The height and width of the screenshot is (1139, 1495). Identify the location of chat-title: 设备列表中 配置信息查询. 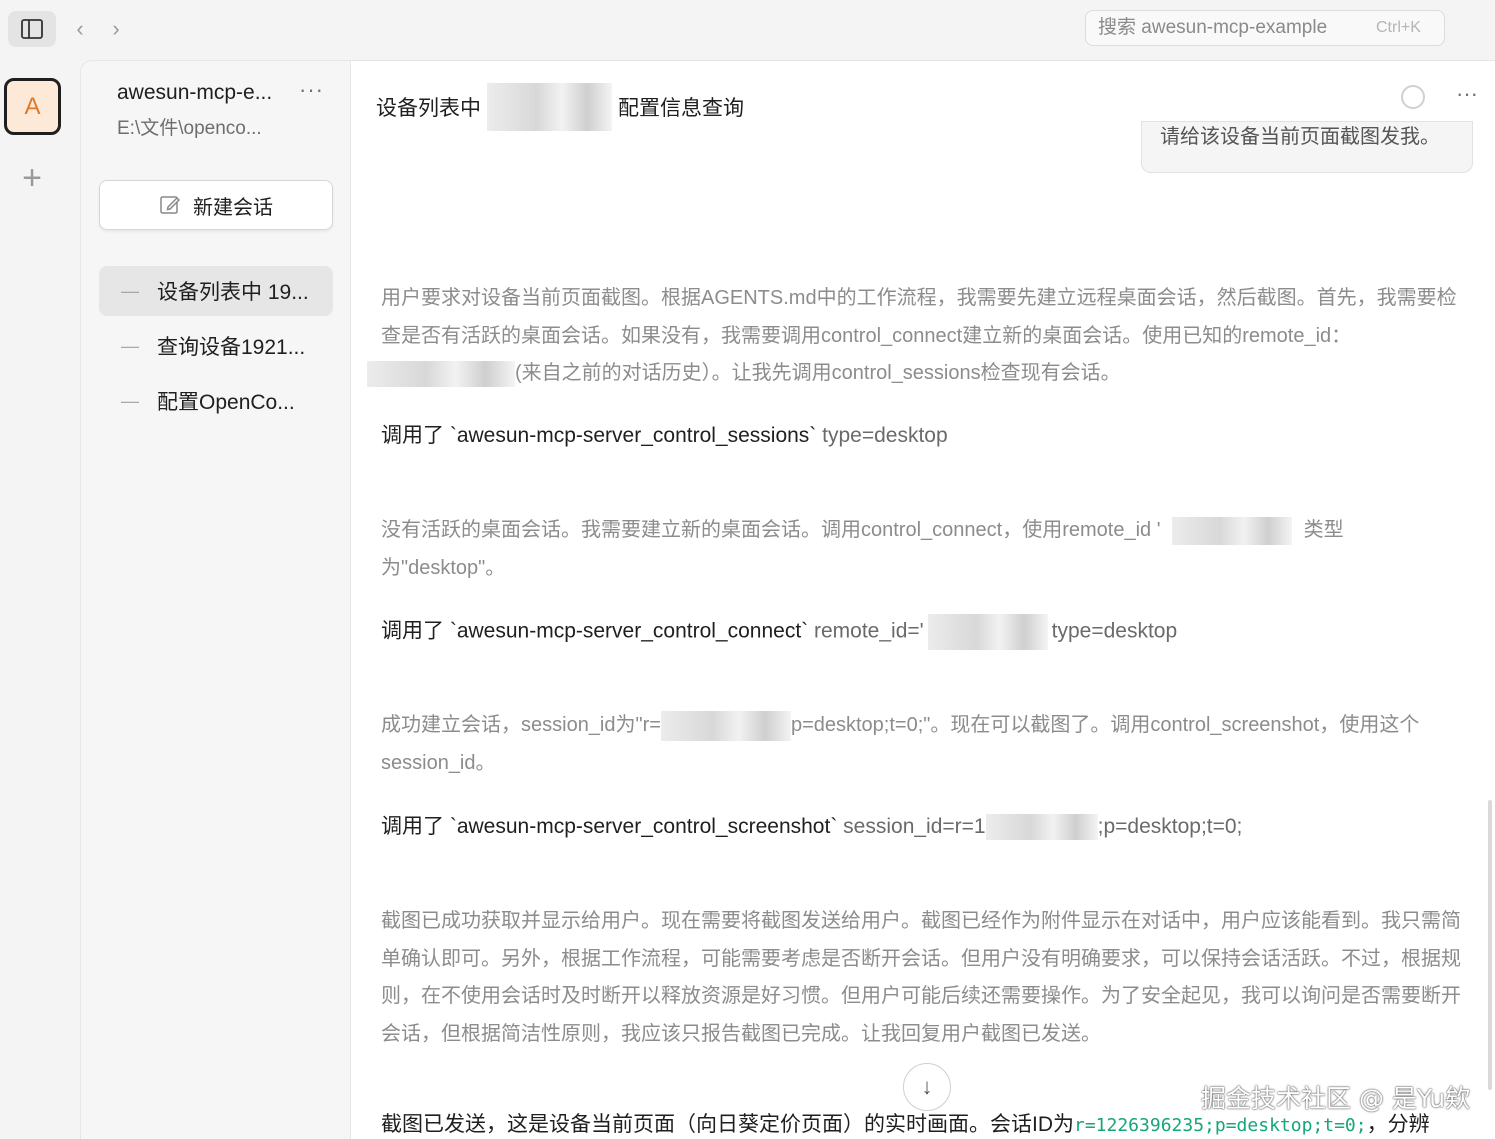
(560, 107).